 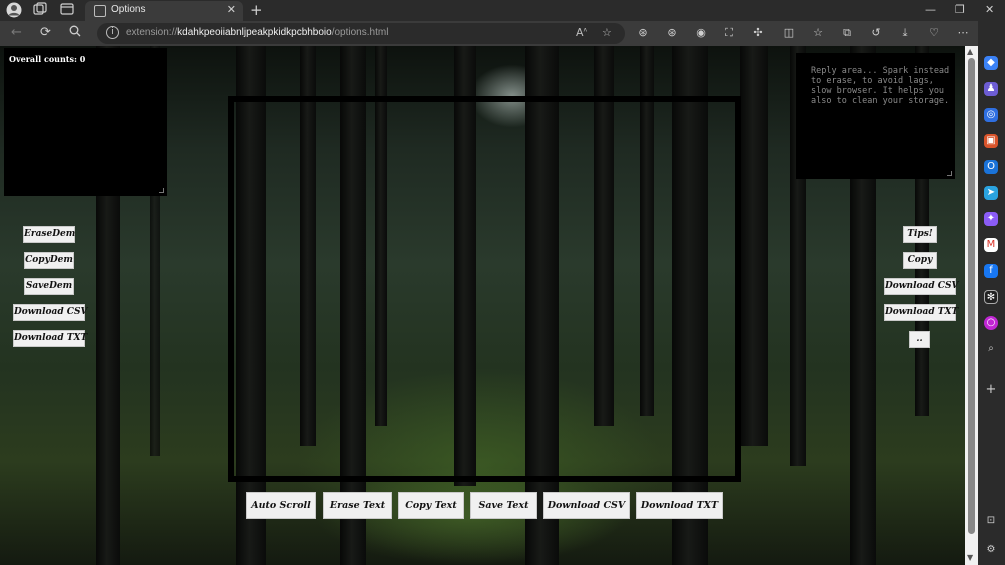 I want to click on sidebar-office-icon: ▣, so click(x=991, y=141).